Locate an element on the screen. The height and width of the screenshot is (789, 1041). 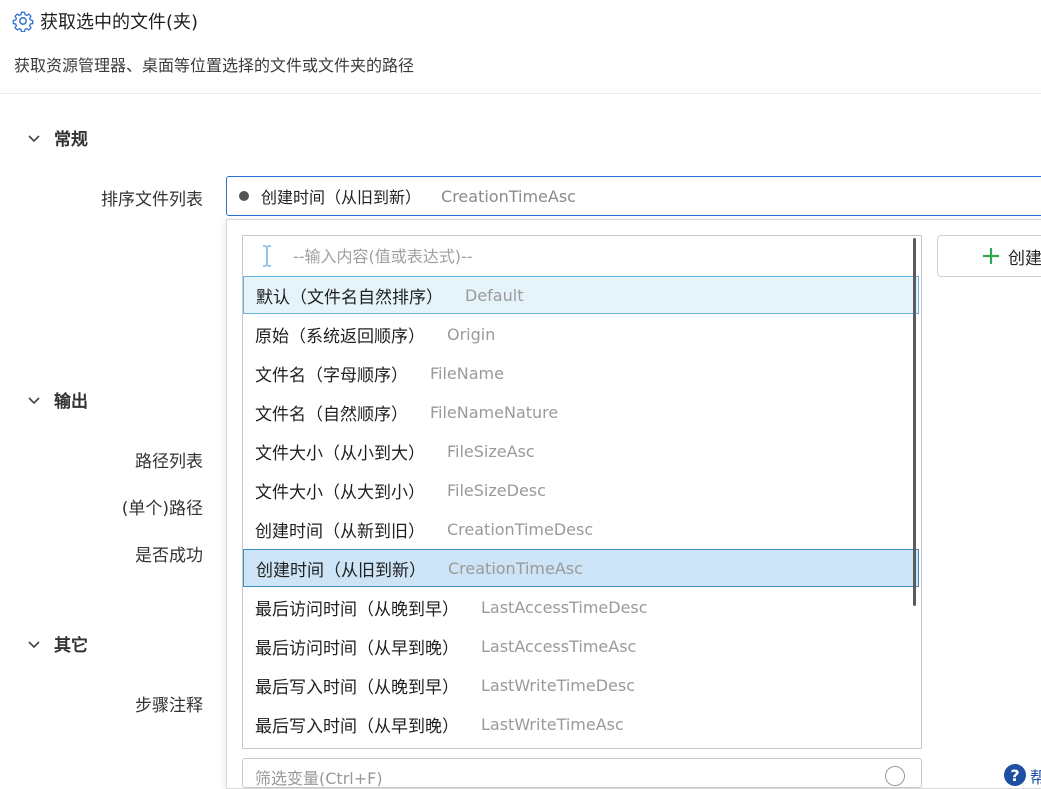
option-label: 文件名（字母顺序） is located at coordinates (331, 375).